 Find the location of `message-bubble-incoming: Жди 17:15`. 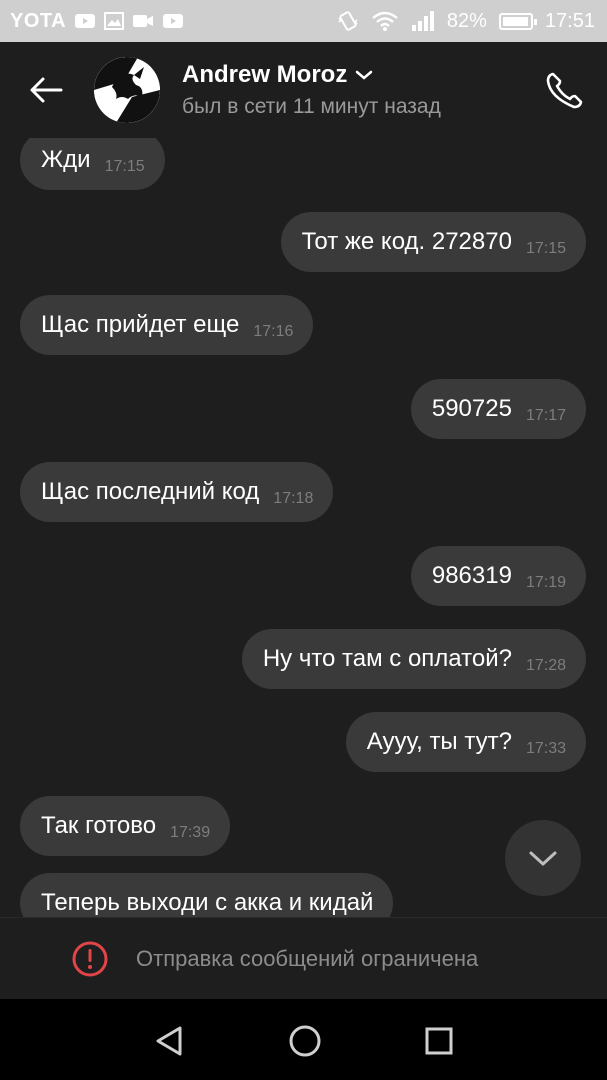

message-bubble-incoming: Жди 17:15 is located at coordinates (92, 164).